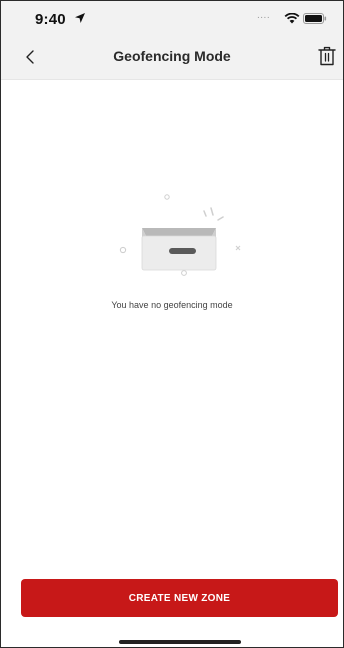 Image resolution: width=344 pixels, height=648 pixels. I want to click on create-new-zone-button: CREATE NEW ZONE, so click(179, 598).